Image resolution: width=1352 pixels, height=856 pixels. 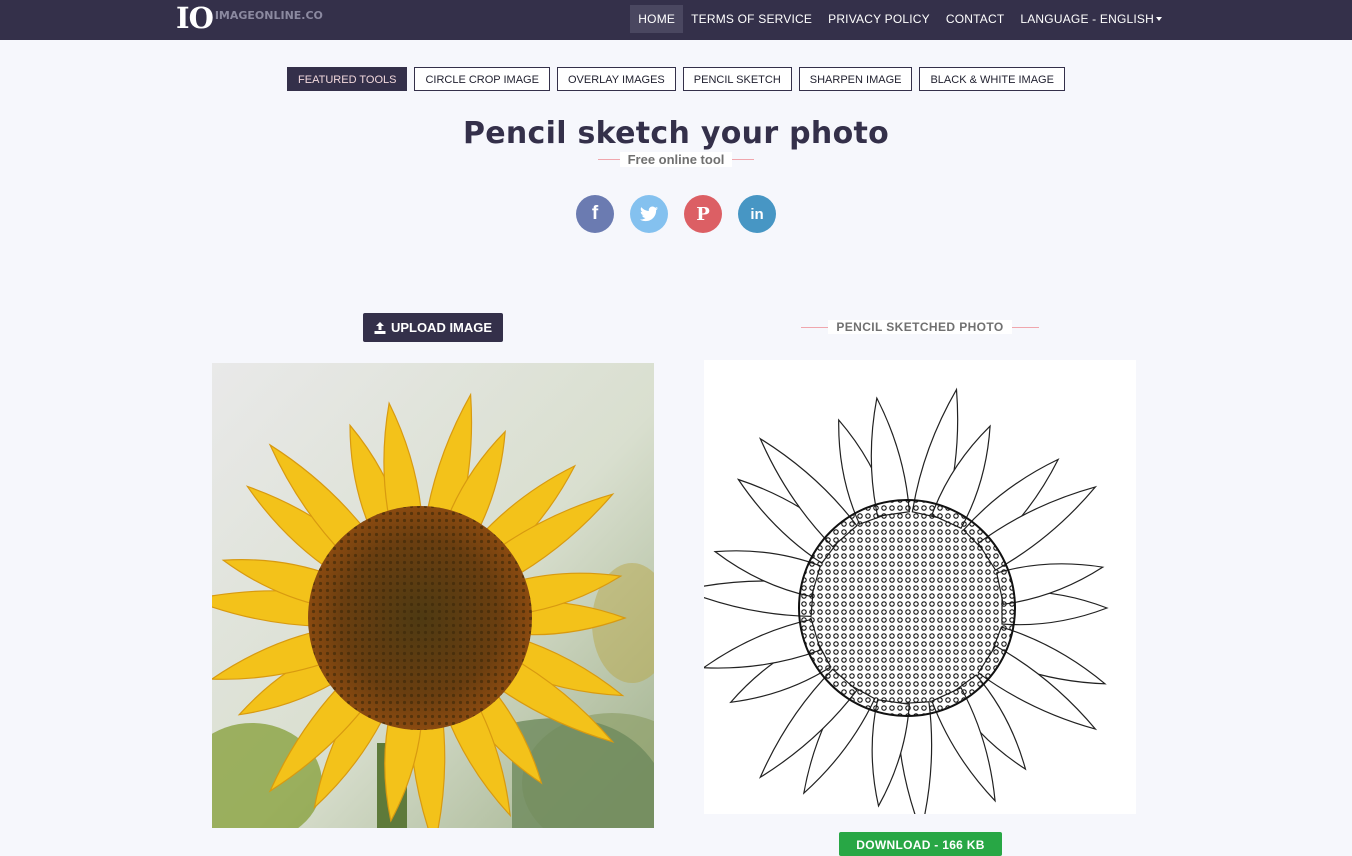 I want to click on subtitle-block: Free online tool, so click(x=676, y=159).